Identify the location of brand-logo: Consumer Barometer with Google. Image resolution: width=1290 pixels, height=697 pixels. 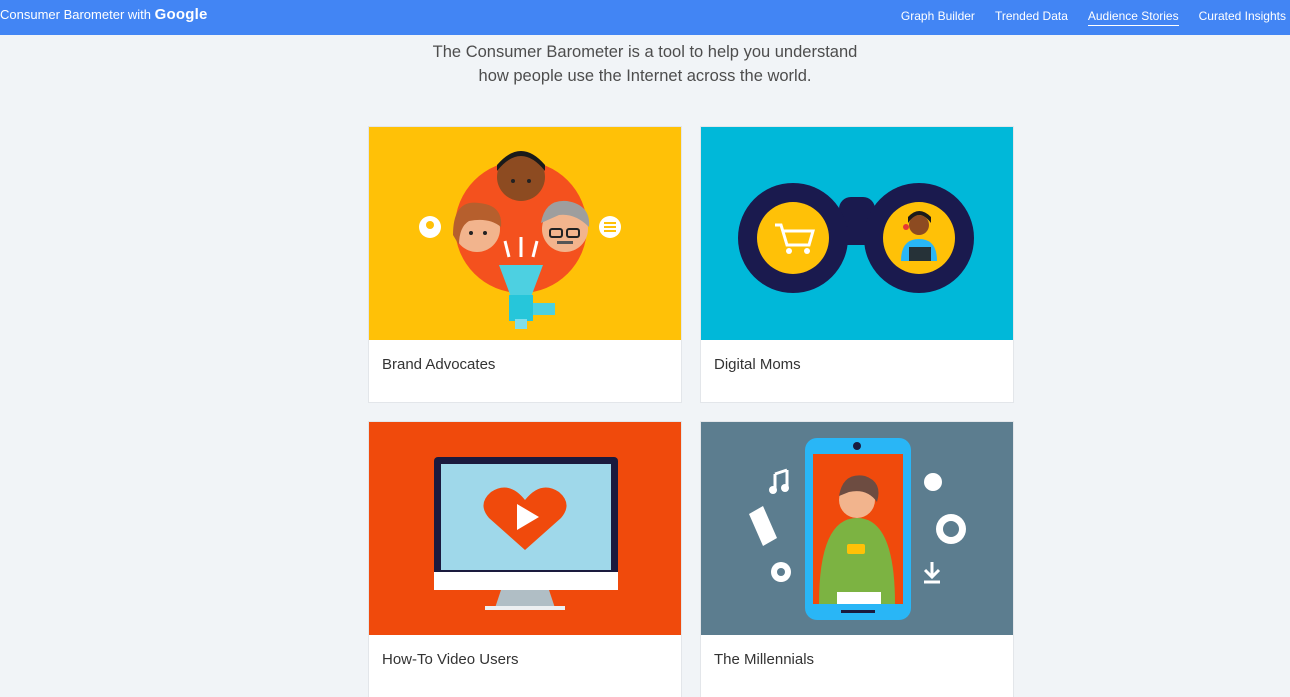
(104, 14).